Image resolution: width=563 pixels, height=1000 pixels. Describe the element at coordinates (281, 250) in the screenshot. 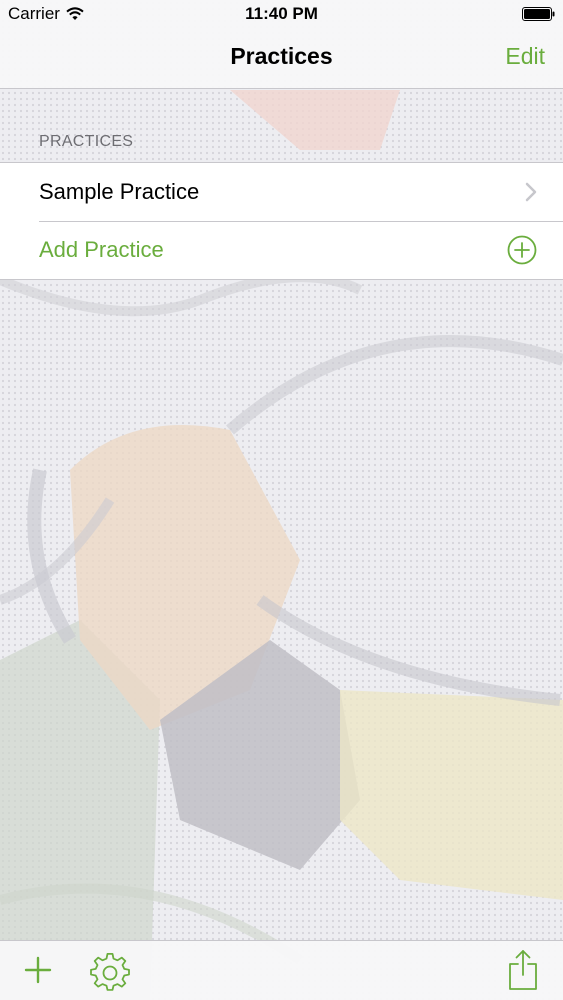

I see `add-practice-row: Add Practice` at that location.